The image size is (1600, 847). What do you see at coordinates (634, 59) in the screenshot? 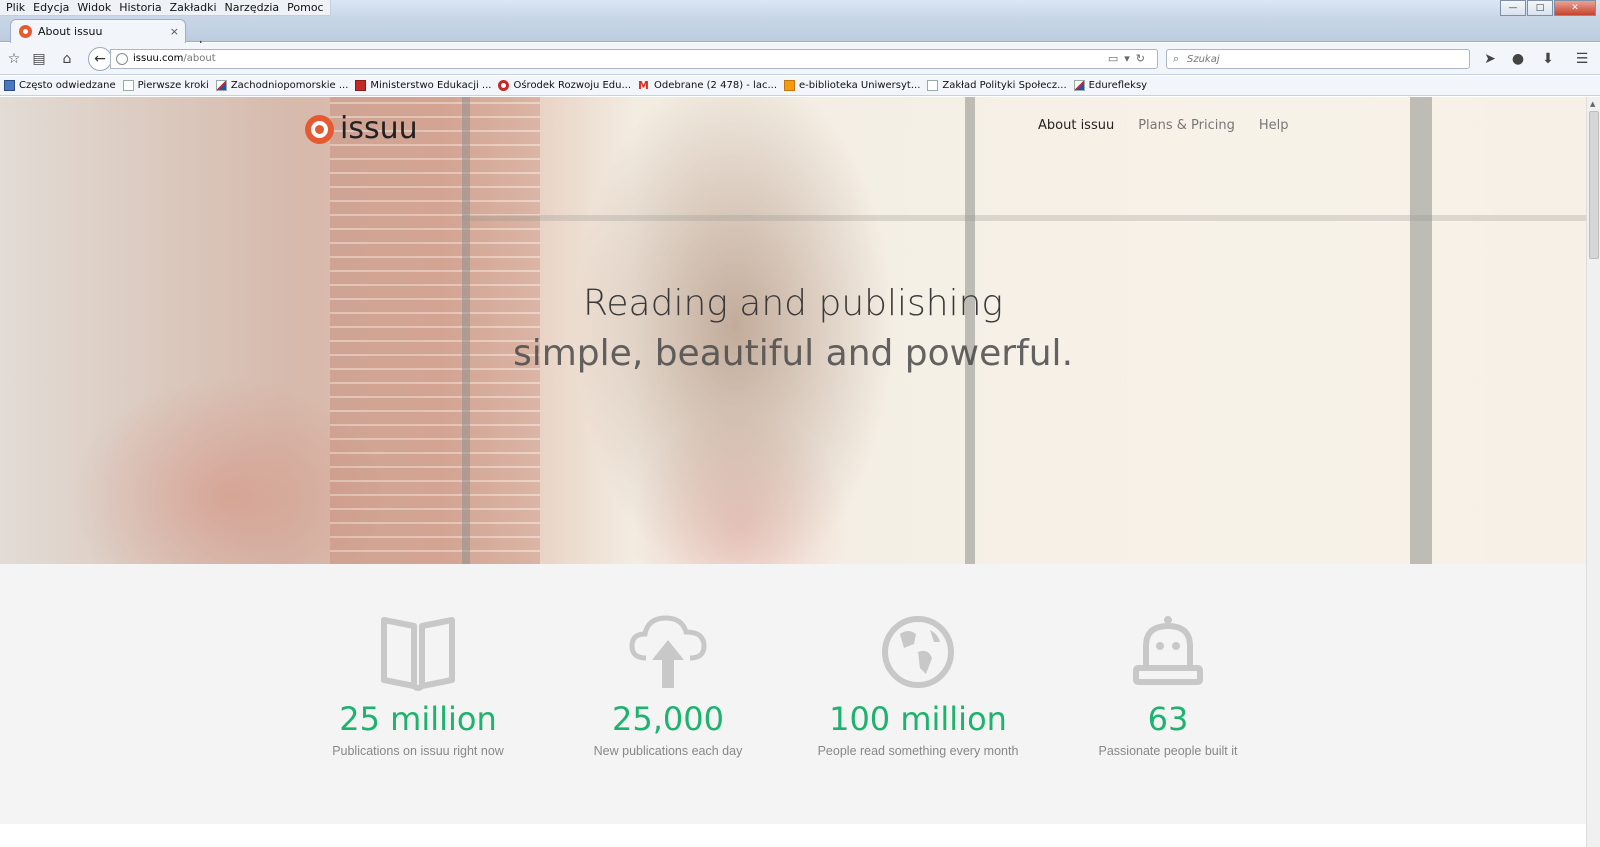
I see `address-bar: issuu.com/about ▭▾↻` at bounding box center [634, 59].